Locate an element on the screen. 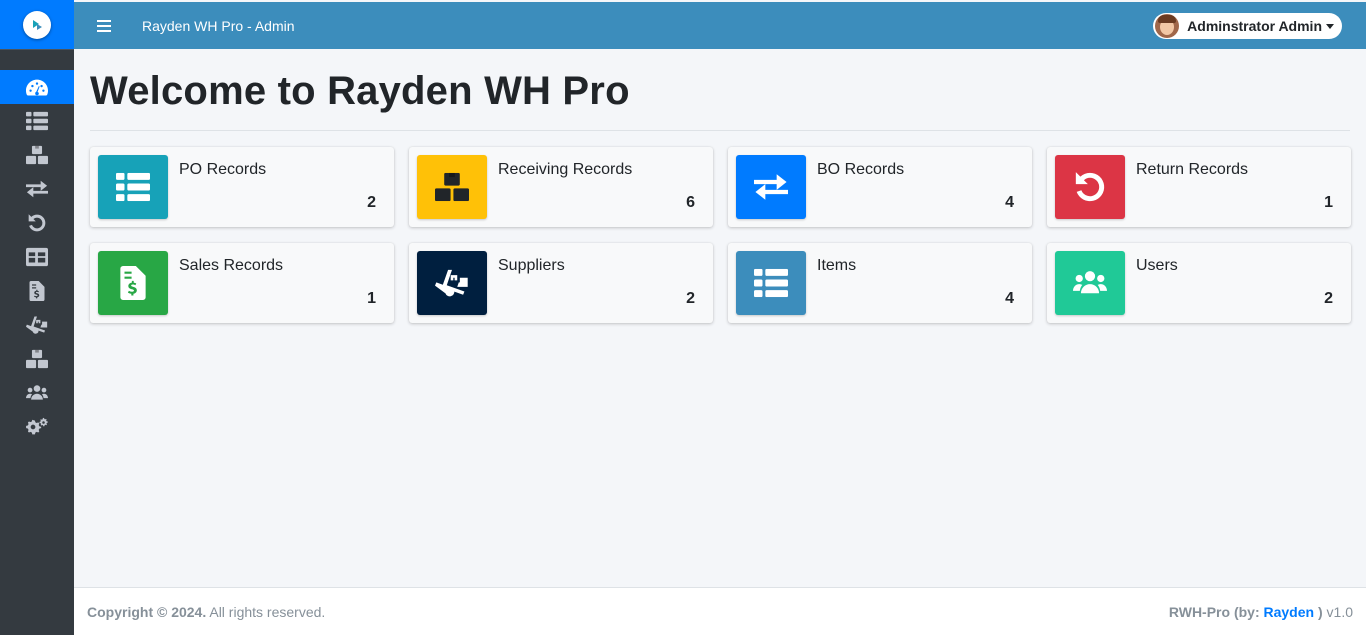 The image size is (1366, 635). sidebar-toggle-button is located at coordinates (104, 26).